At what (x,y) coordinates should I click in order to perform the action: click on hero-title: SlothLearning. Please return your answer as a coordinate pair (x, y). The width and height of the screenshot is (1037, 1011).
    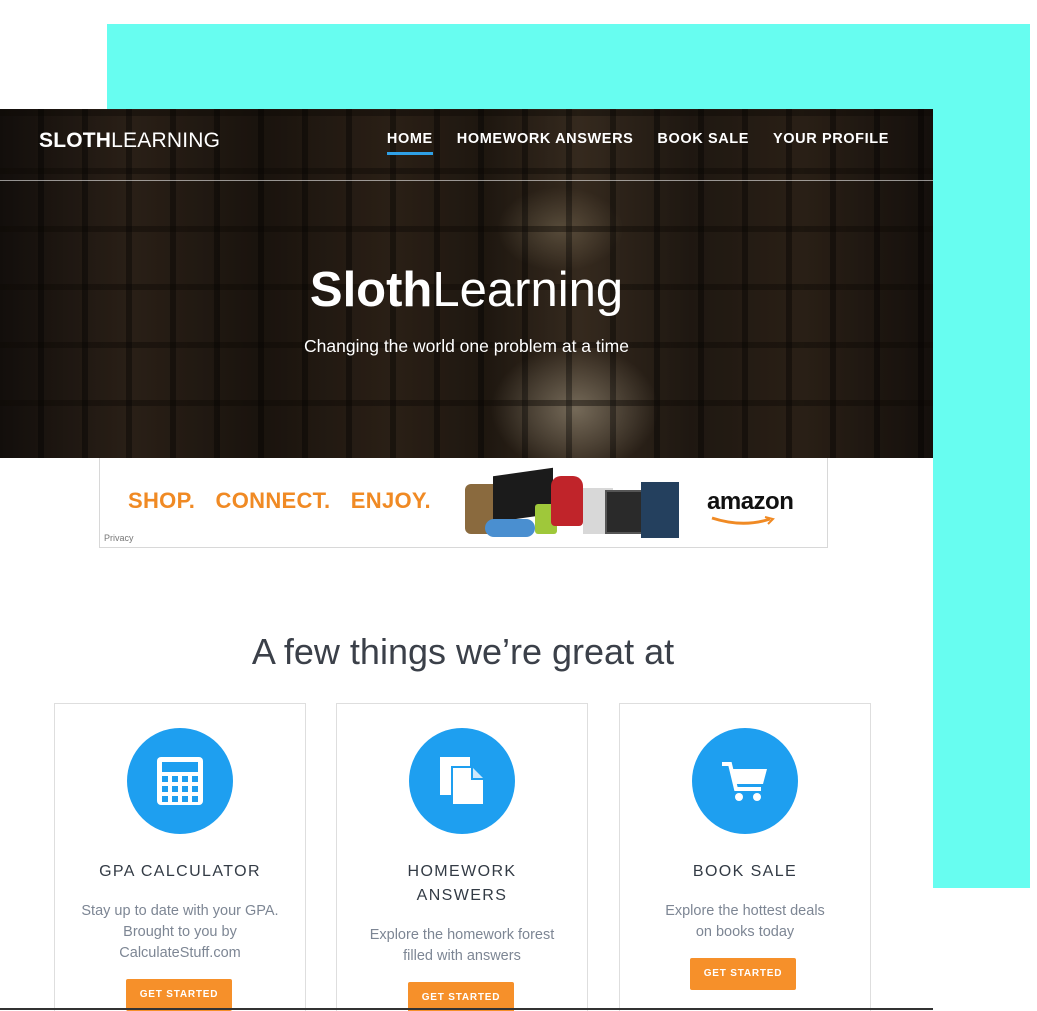
    Looking at the image, I should click on (466, 290).